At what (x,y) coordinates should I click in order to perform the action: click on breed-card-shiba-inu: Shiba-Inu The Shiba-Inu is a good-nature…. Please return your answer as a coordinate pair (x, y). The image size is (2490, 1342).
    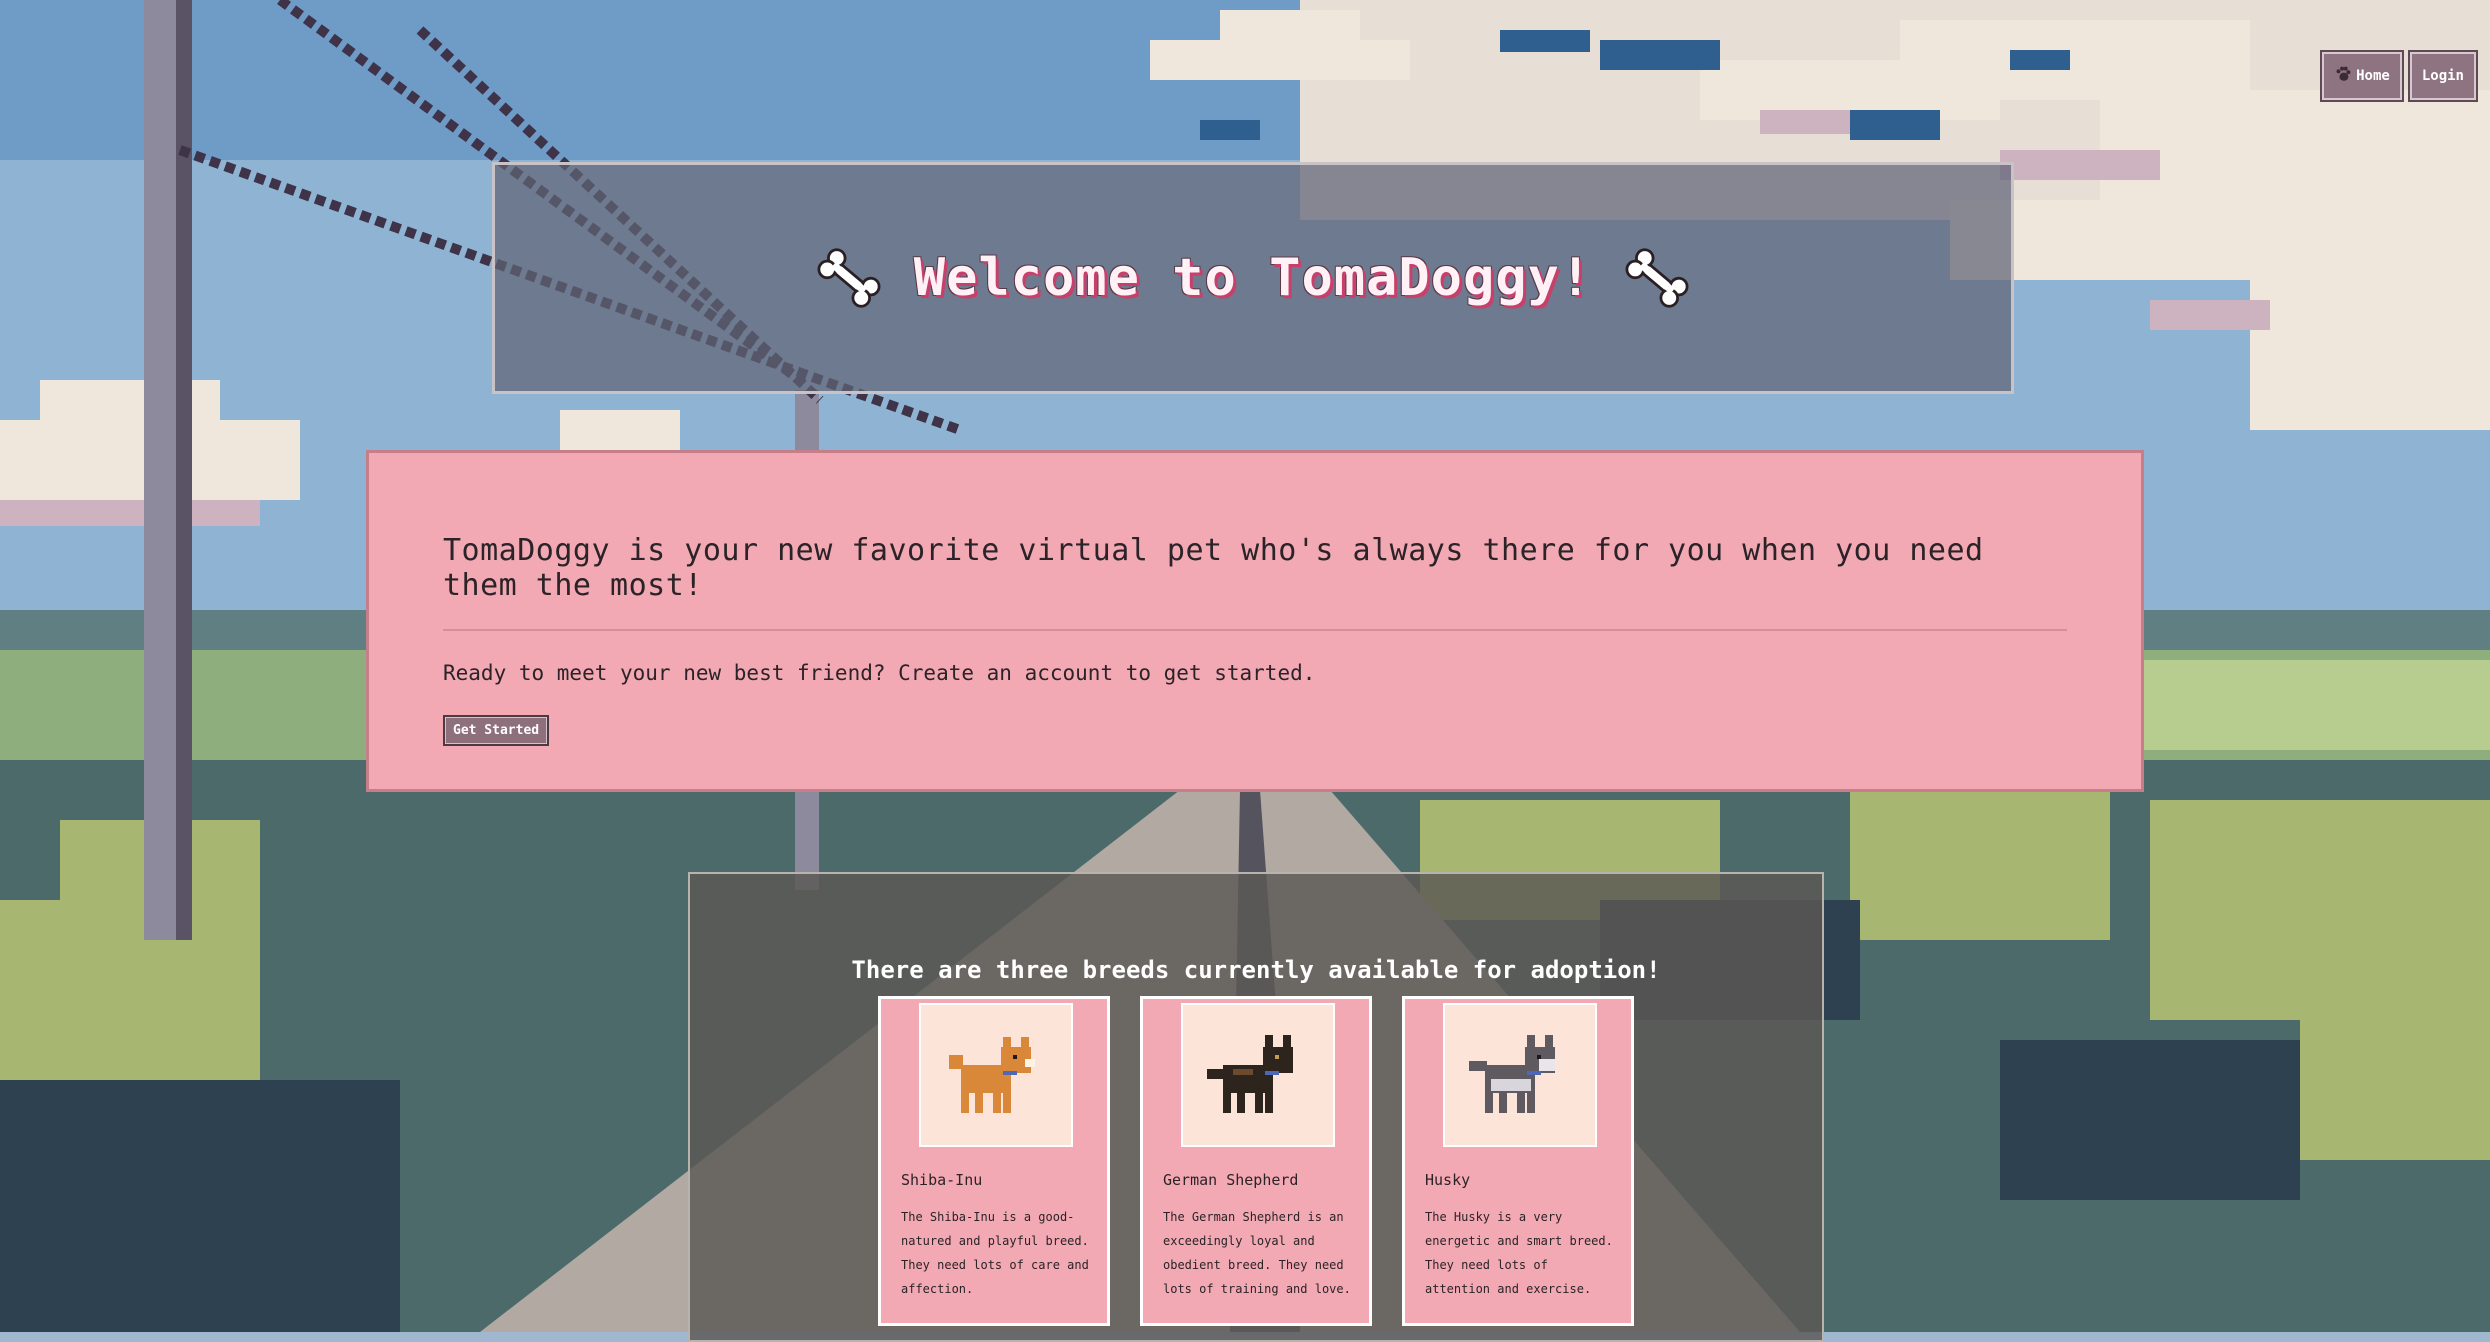
    Looking at the image, I should click on (994, 1161).